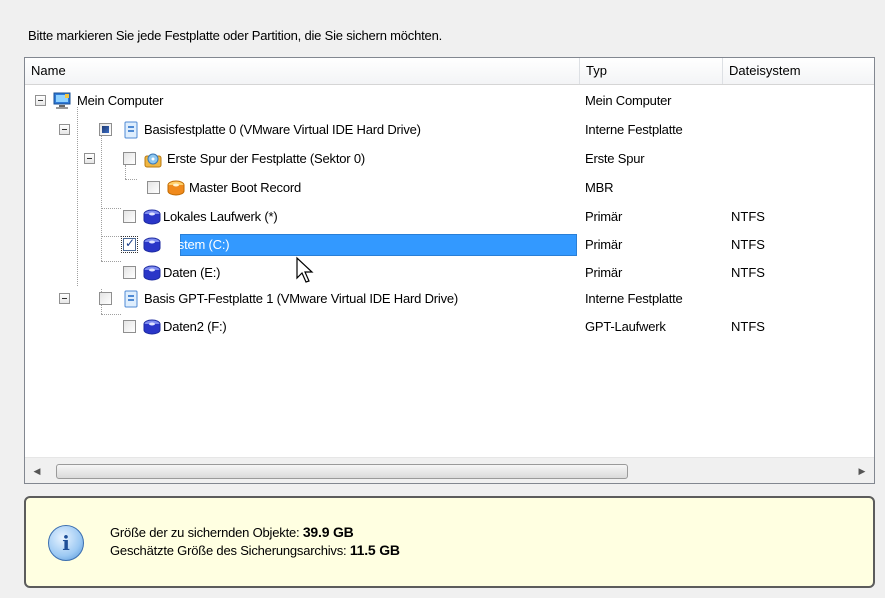 The height and width of the screenshot is (598, 885). What do you see at coordinates (651, 71) in the screenshot?
I see `column-header-type: Typ` at bounding box center [651, 71].